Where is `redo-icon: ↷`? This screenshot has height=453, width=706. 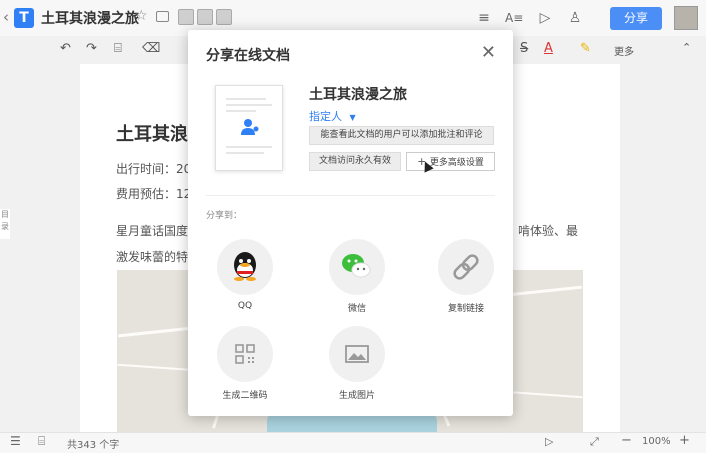
redo-icon: ↷ is located at coordinates (91, 48).